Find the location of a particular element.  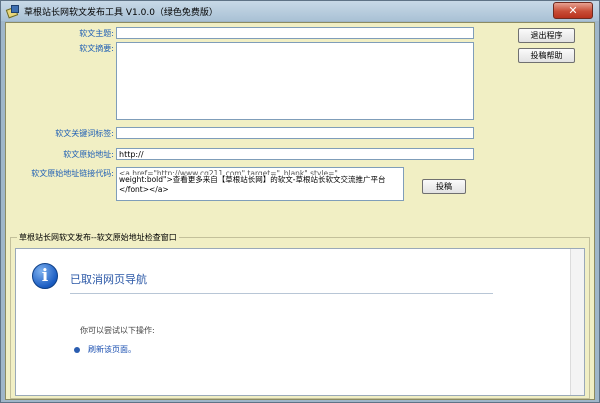

title-bar: 草根站长网软文发布工具 V1.0.0（绿色免费版） ✕ is located at coordinates (300, 11).